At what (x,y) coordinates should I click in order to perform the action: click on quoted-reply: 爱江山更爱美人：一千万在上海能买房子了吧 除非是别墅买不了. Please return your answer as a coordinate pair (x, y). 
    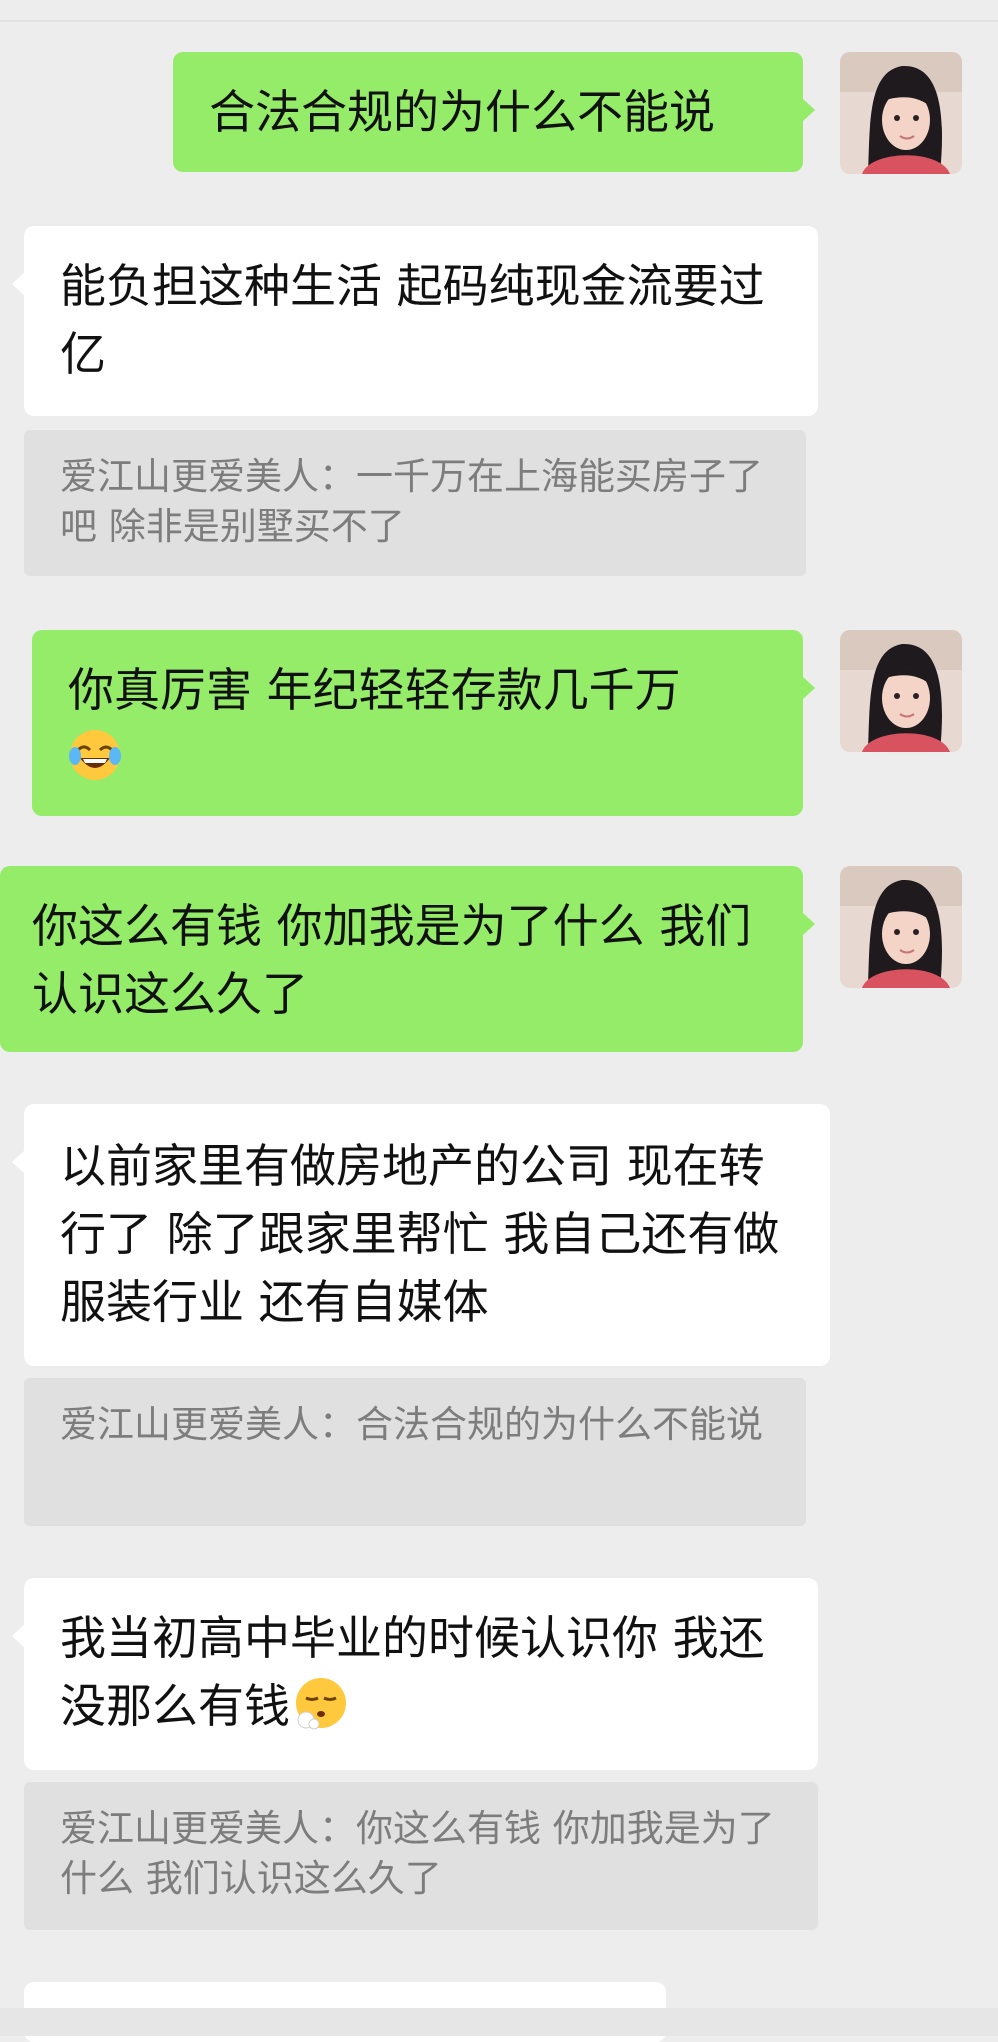
    Looking at the image, I should click on (415, 503).